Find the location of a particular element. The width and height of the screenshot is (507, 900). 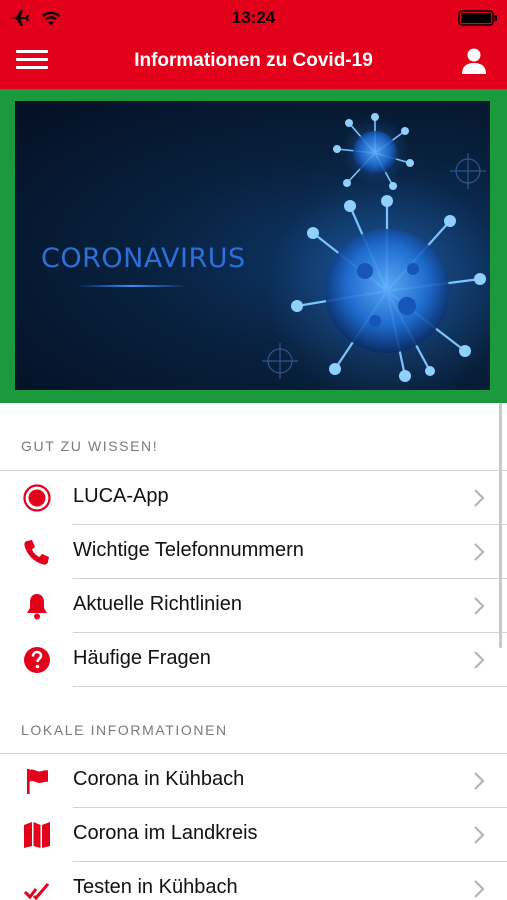

list-item-label: LUCA-App is located at coordinates (121, 496).